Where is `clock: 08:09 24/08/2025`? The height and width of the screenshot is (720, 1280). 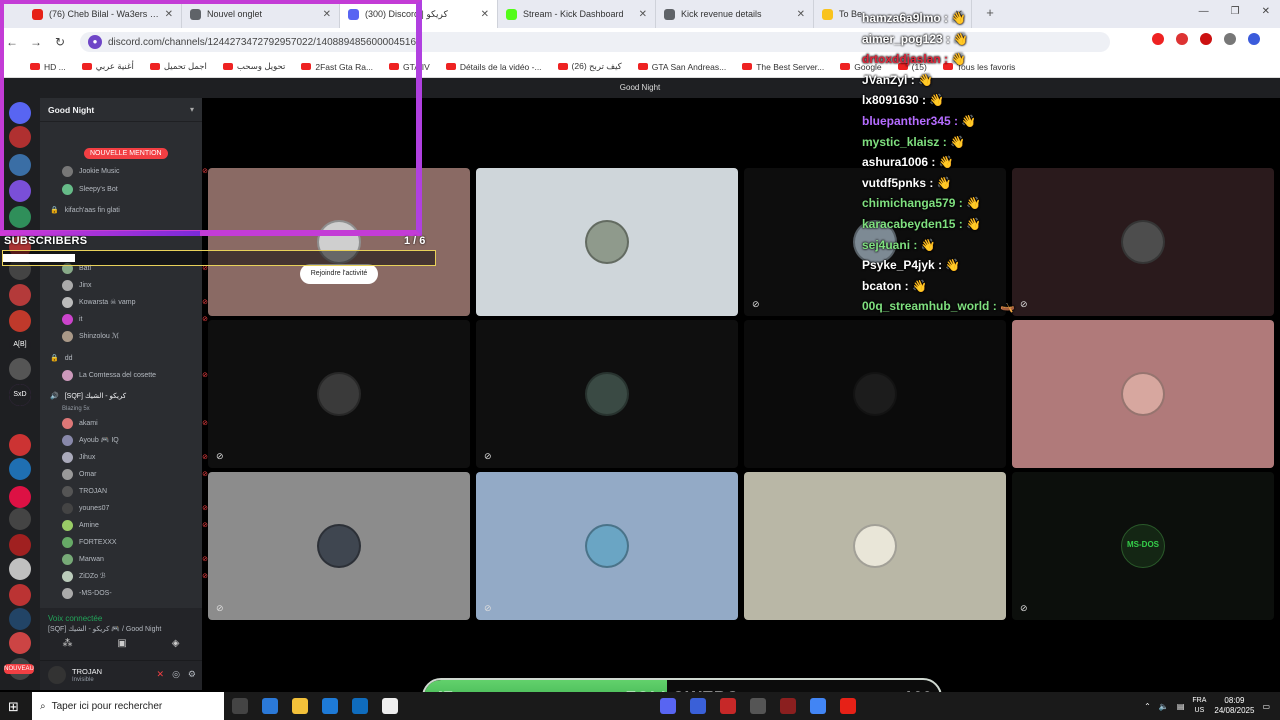 clock: 08:09 24/08/2025 is located at coordinates (1234, 706).